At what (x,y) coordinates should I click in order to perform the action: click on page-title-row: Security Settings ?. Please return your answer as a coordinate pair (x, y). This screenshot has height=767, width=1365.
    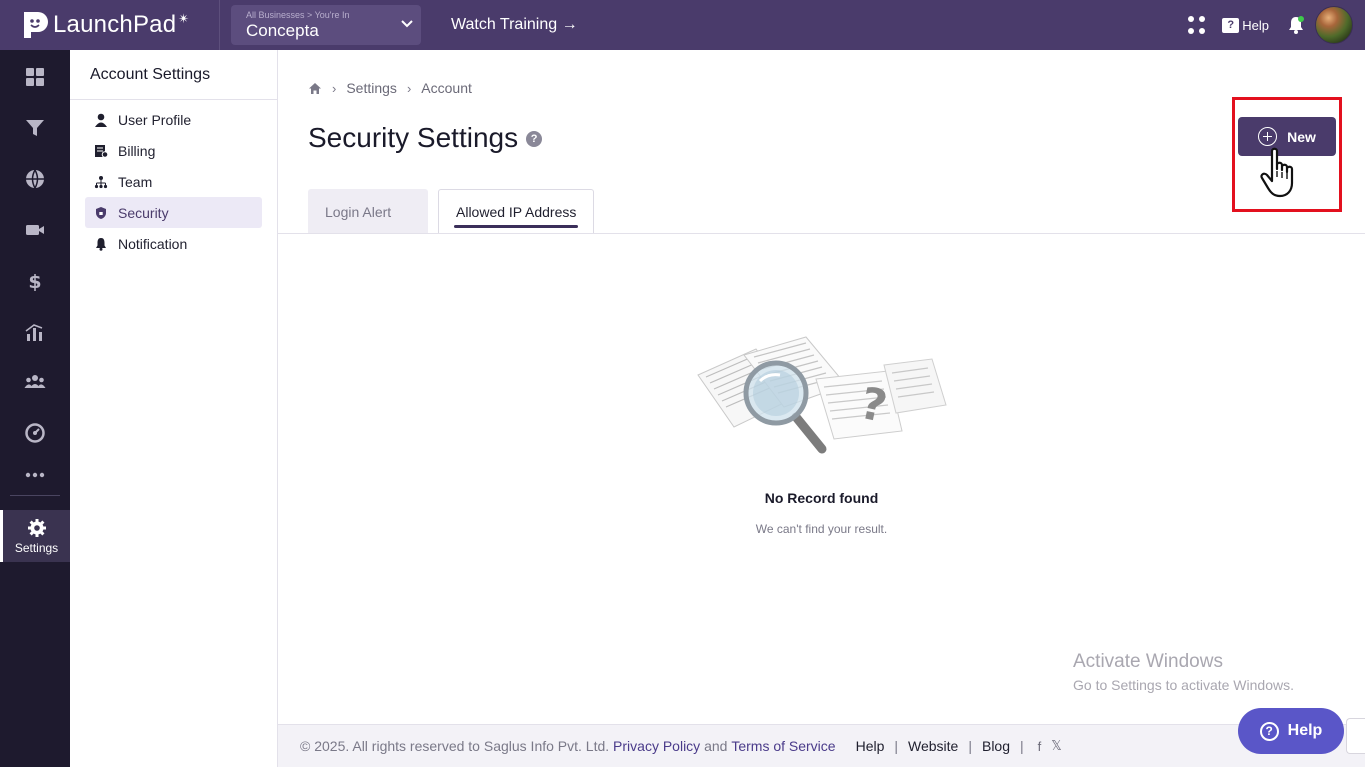
    Looking at the image, I should click on (425, 138).